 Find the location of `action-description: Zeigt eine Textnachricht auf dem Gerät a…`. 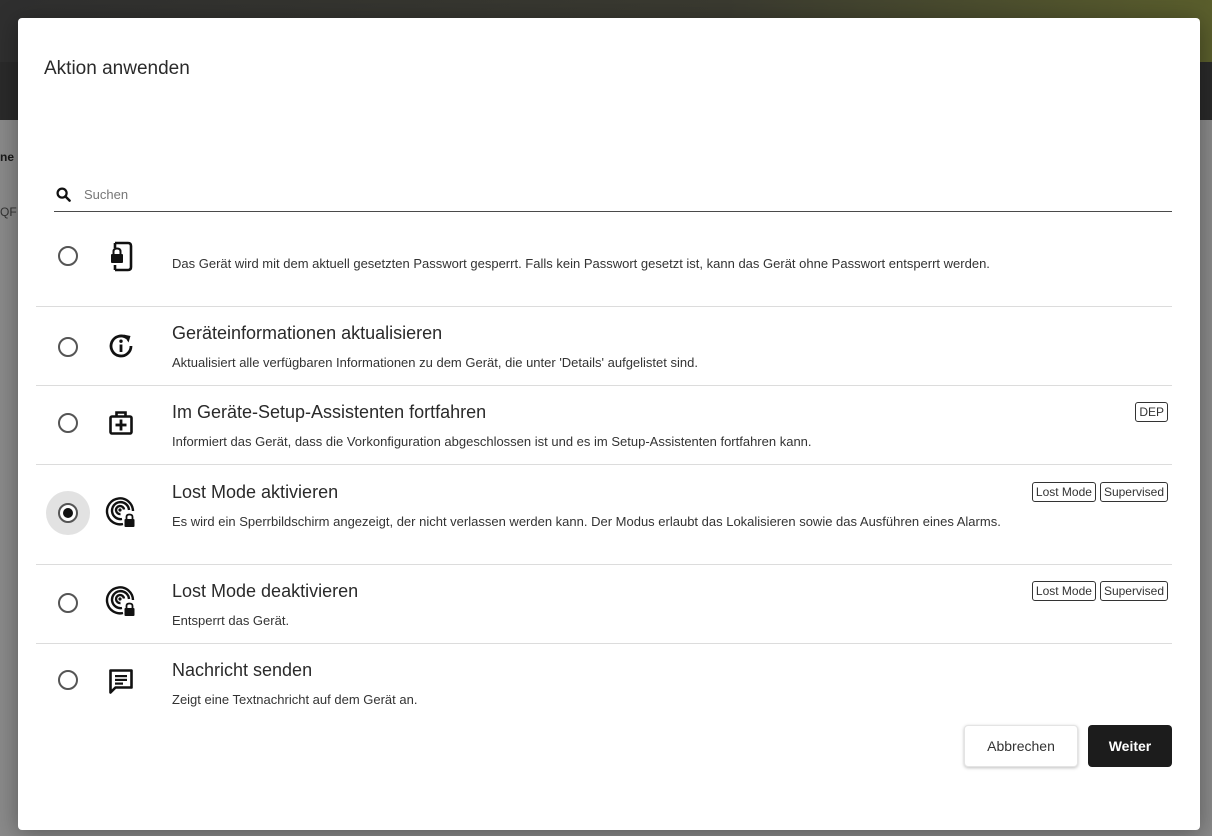

action-description: Zeigt eine Textnachricht auf dem Gerät a… is located at coordinates (295, 699).